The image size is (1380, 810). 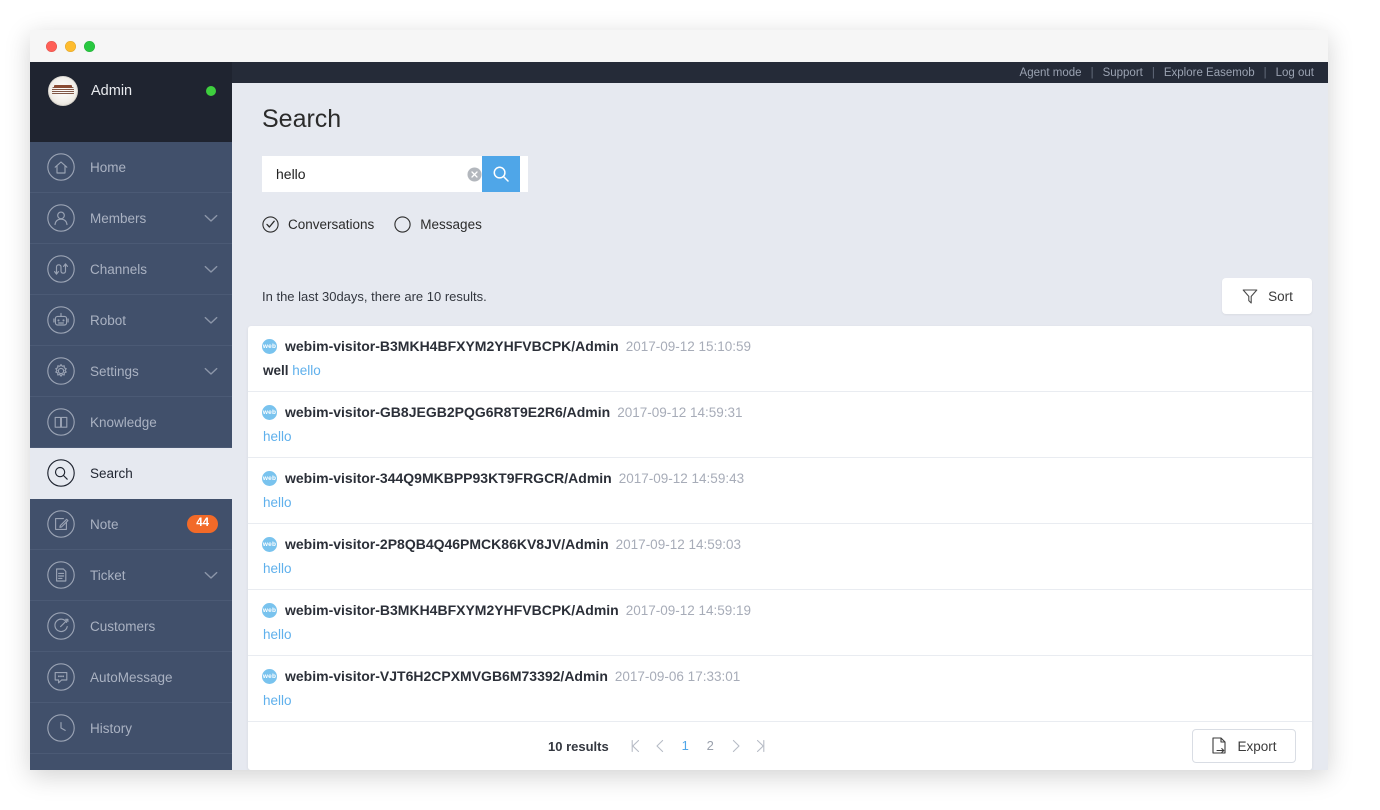 I want to click on minimize-window-button, so click(x=70, y=46).